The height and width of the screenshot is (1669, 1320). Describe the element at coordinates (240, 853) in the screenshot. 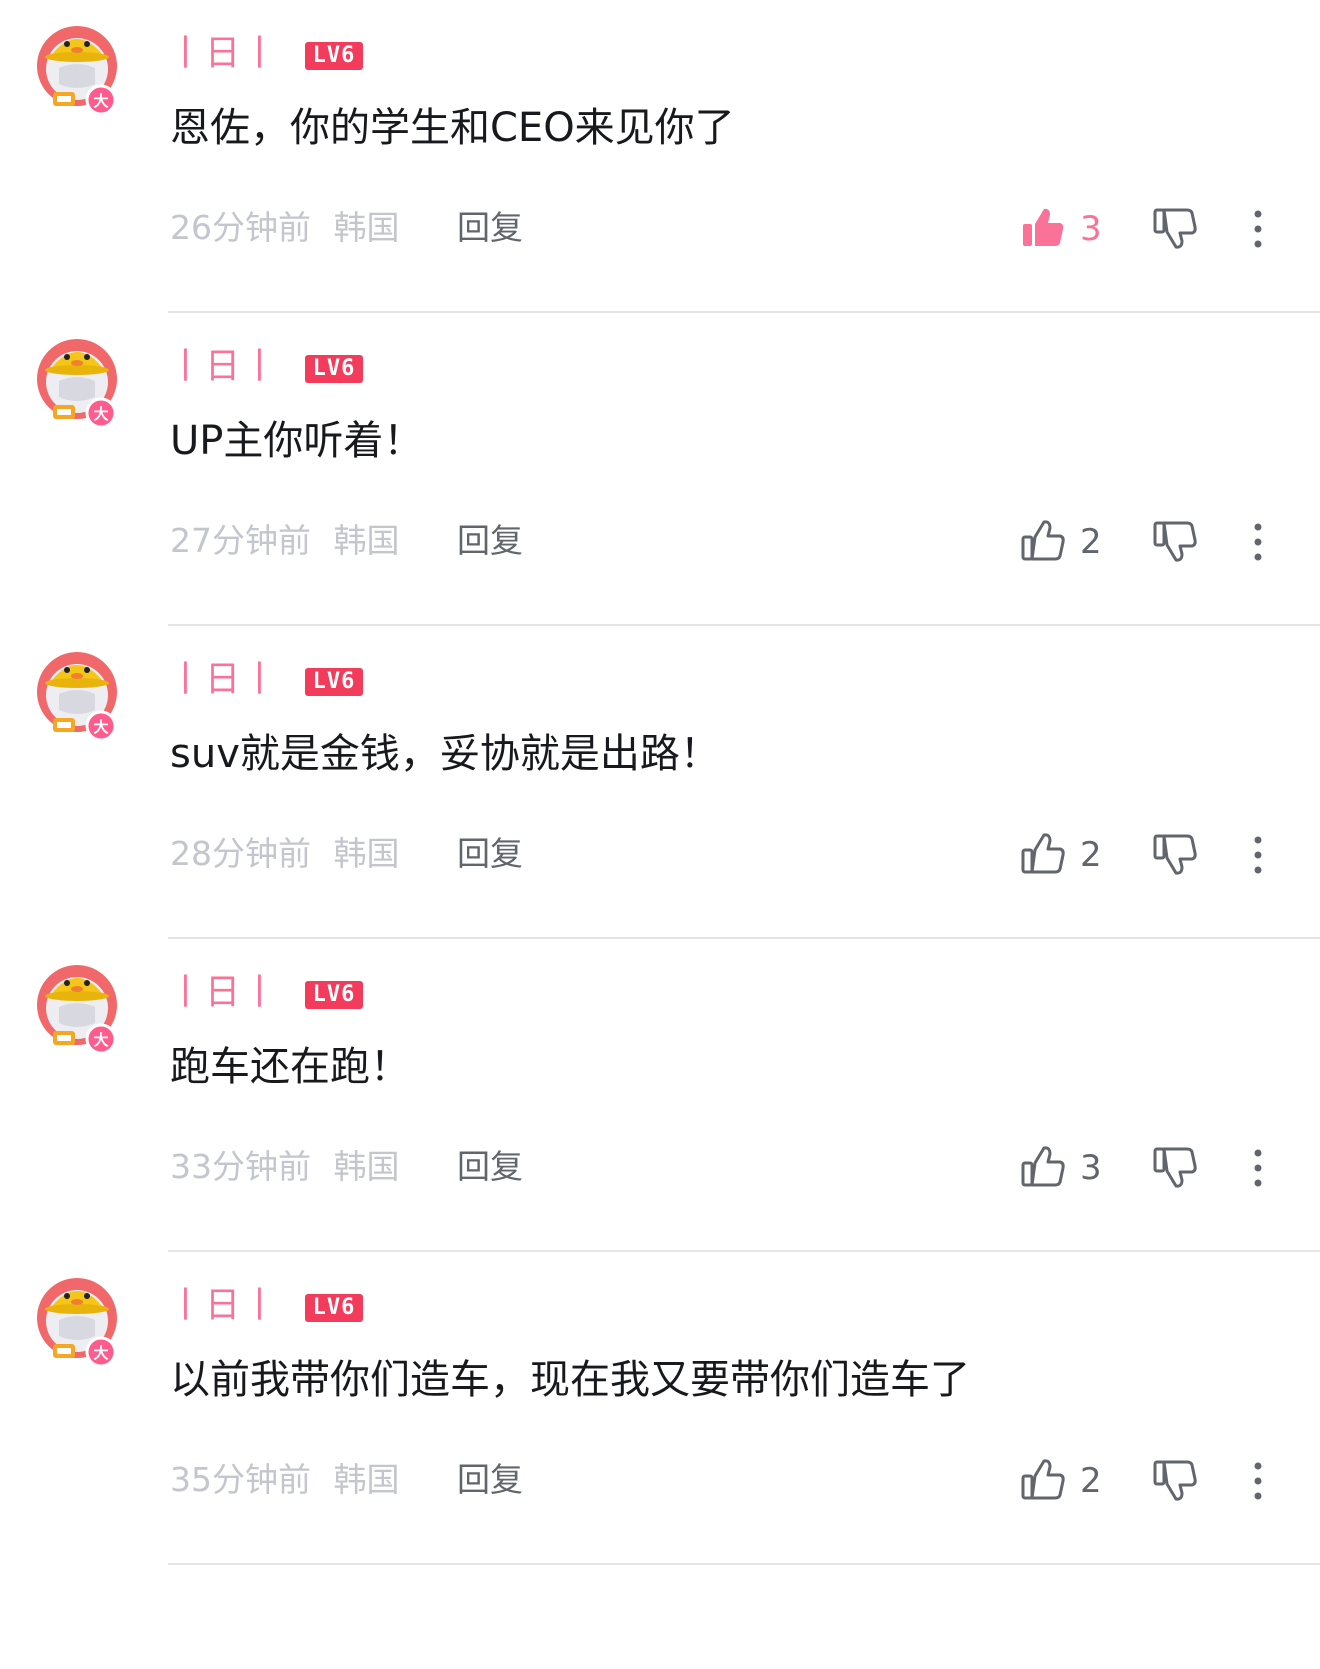

I see `comment-time: 28分钟前` at that location.